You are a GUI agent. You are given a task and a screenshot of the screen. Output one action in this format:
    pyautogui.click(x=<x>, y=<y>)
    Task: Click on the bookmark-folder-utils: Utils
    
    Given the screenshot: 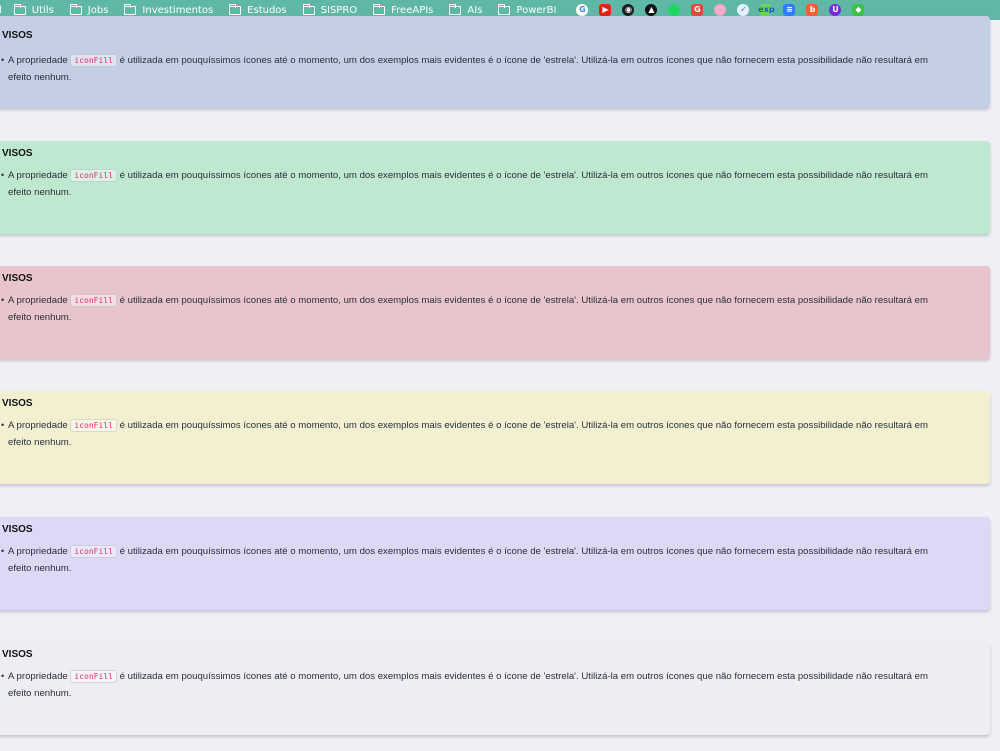 What is the action you would take?
    pyautogui.click(x=33, y=9)
    